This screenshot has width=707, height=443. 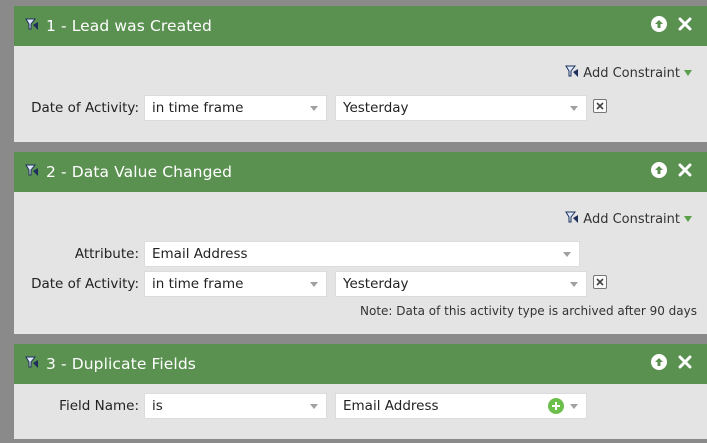 What do you see at coordinates (121, 364) in the screenshot?
I see `filter-title: 3 - Duplicate Fields` at bounding box center [121, 364].